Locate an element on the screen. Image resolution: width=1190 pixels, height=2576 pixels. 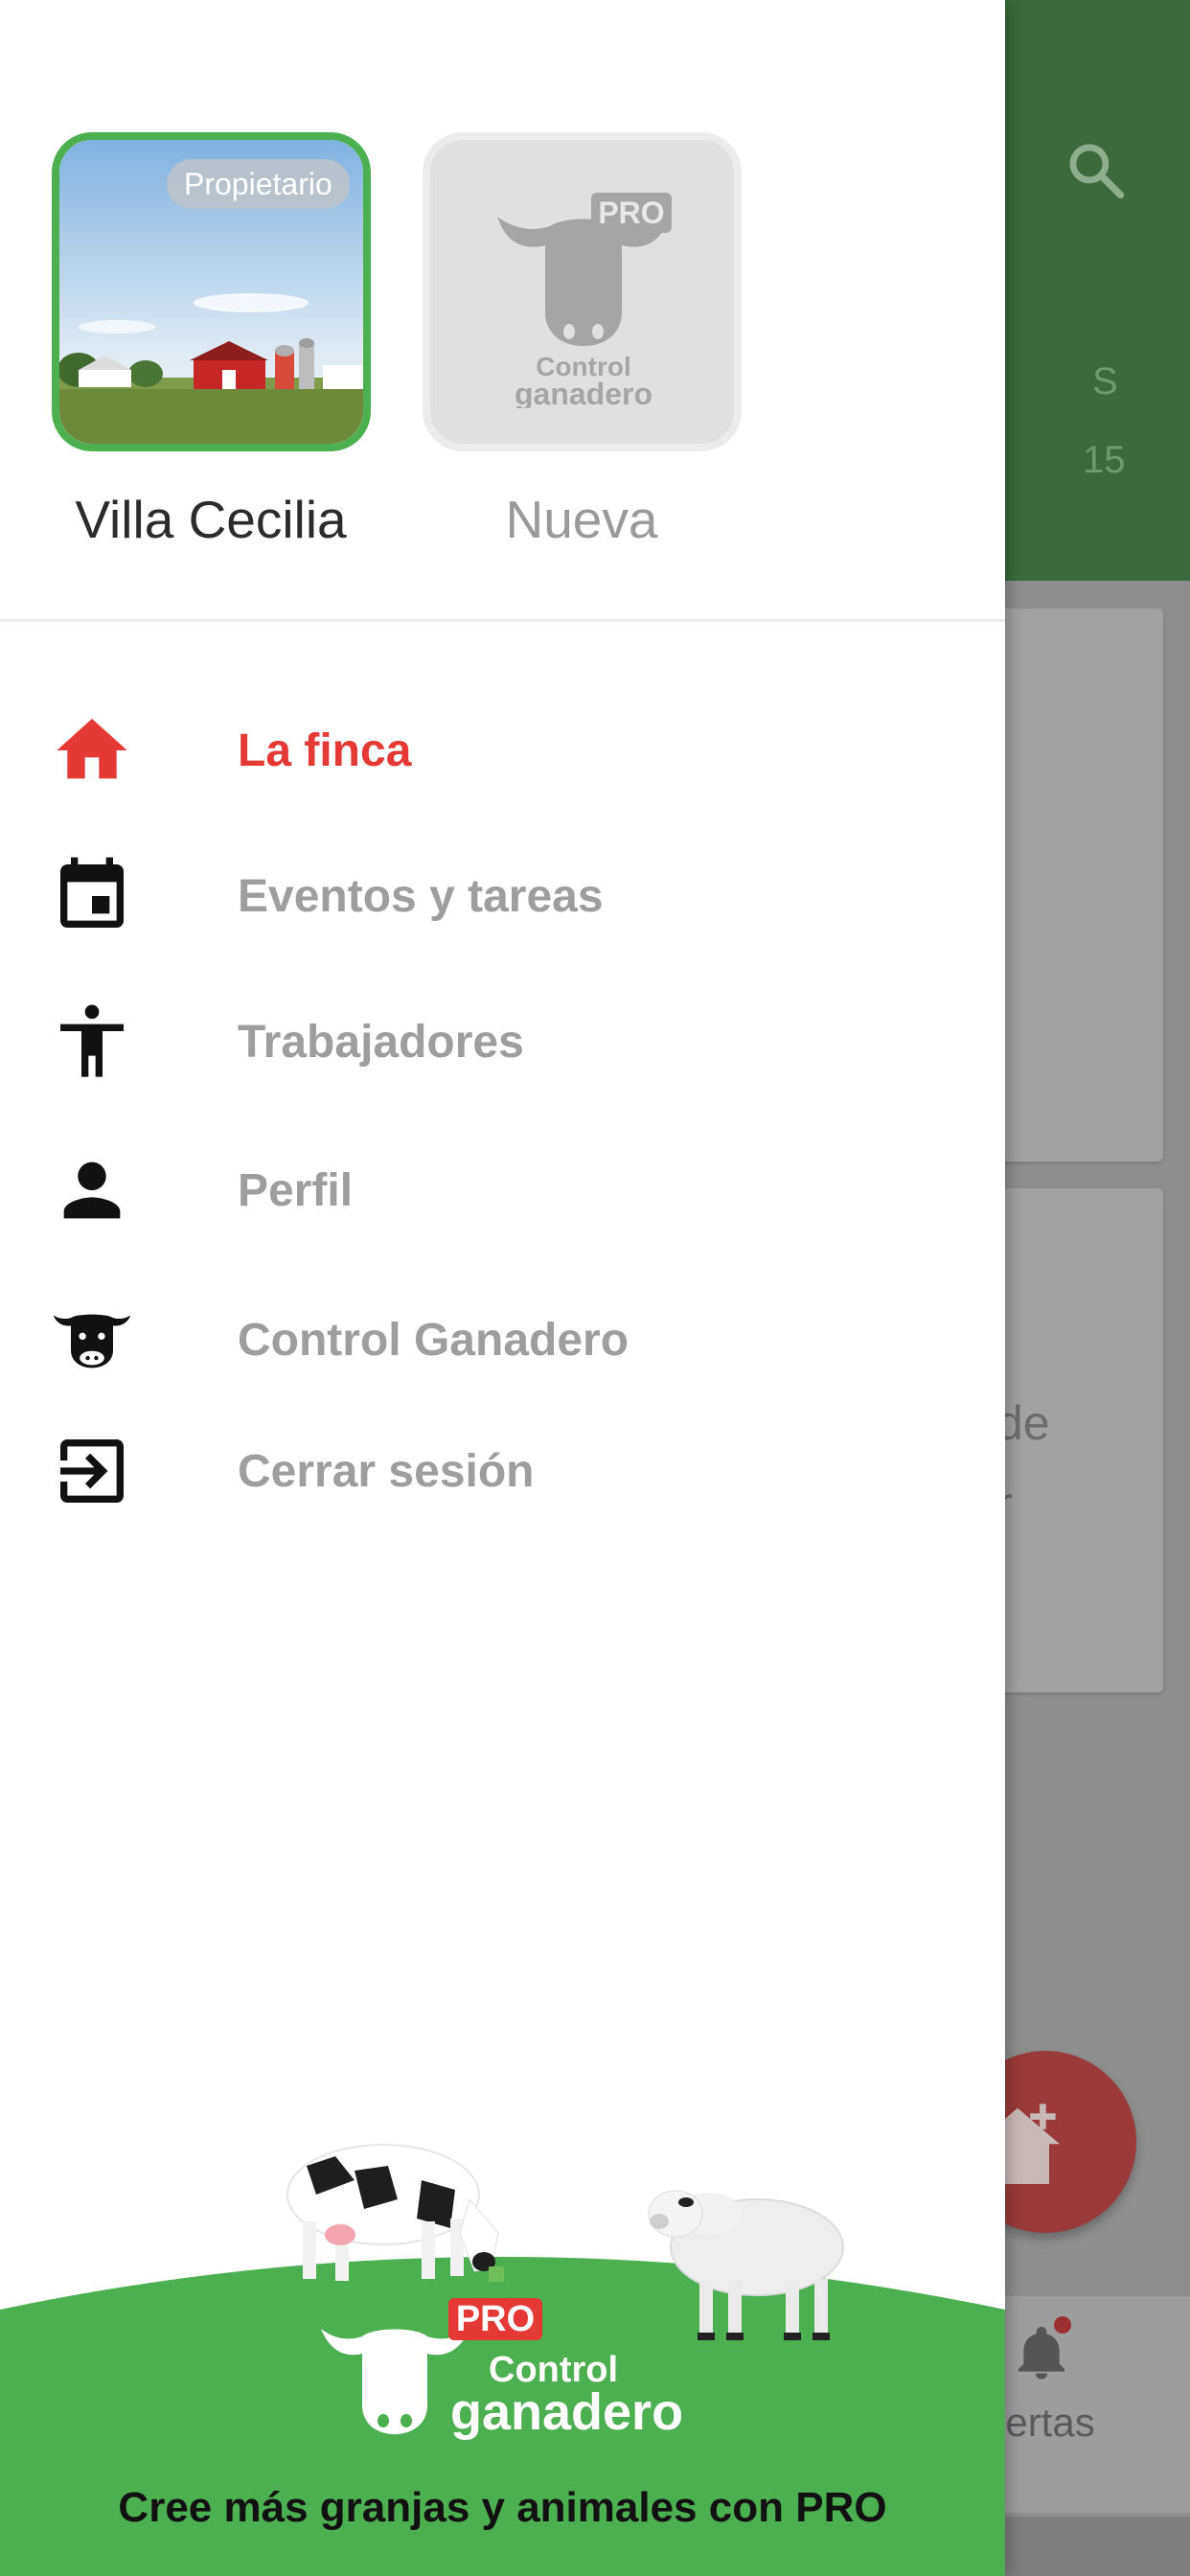
promo-cta-text: Cree más granjas y animales con PRO is located at coordinates (502, 2508).